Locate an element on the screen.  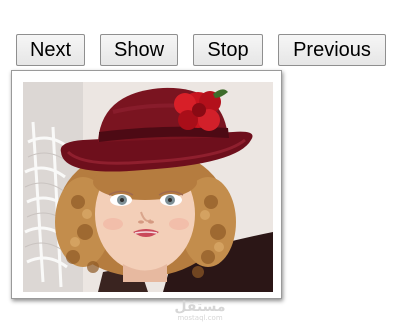
mostaql-watermark: مستقل mostaql.com is located at coordinates (200, 311).